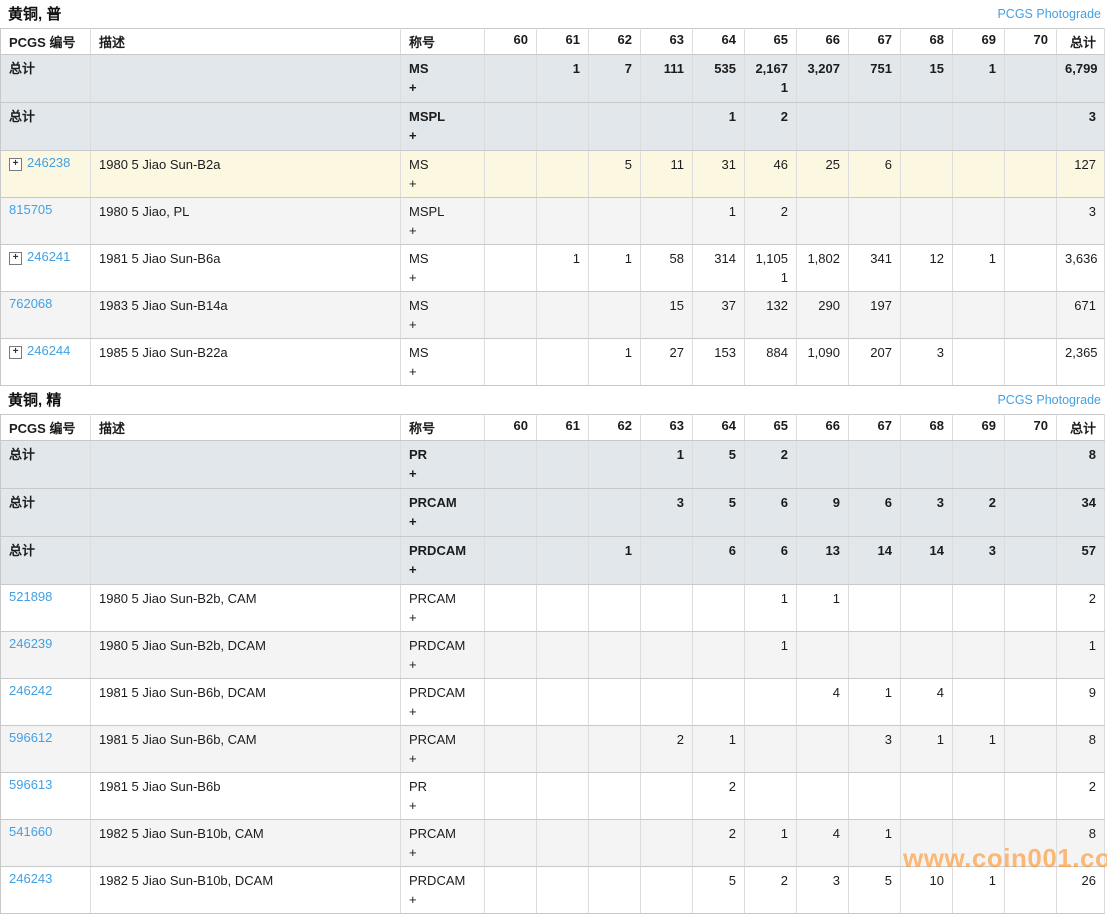  What do you see at coordinates (30, 643) in the screenshot?
I see `pcgs-number-link: 246239` at bounding box center [30, 643].